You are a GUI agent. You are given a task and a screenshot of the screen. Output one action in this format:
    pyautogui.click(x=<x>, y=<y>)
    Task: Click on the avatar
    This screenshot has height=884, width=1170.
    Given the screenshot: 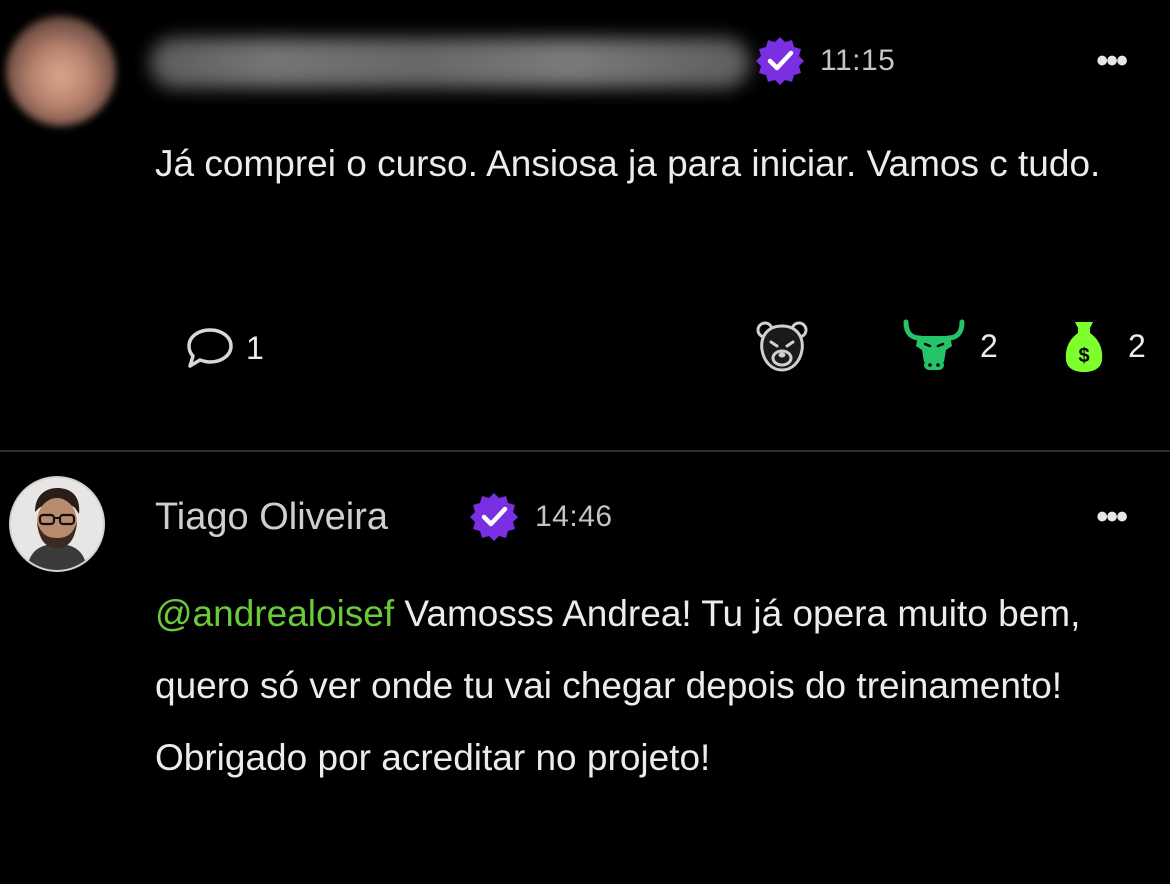 What is the action you would take?
    pyautogui.click(x=57, y=524)
    